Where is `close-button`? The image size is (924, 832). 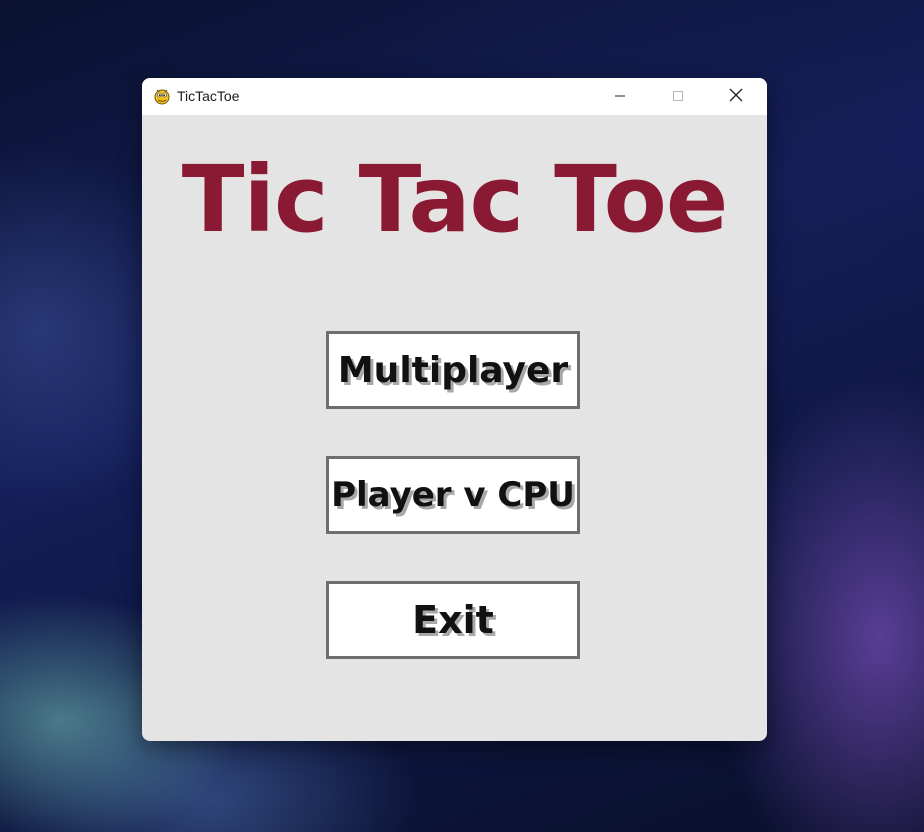
close-button is located at coordinates (736, 96).